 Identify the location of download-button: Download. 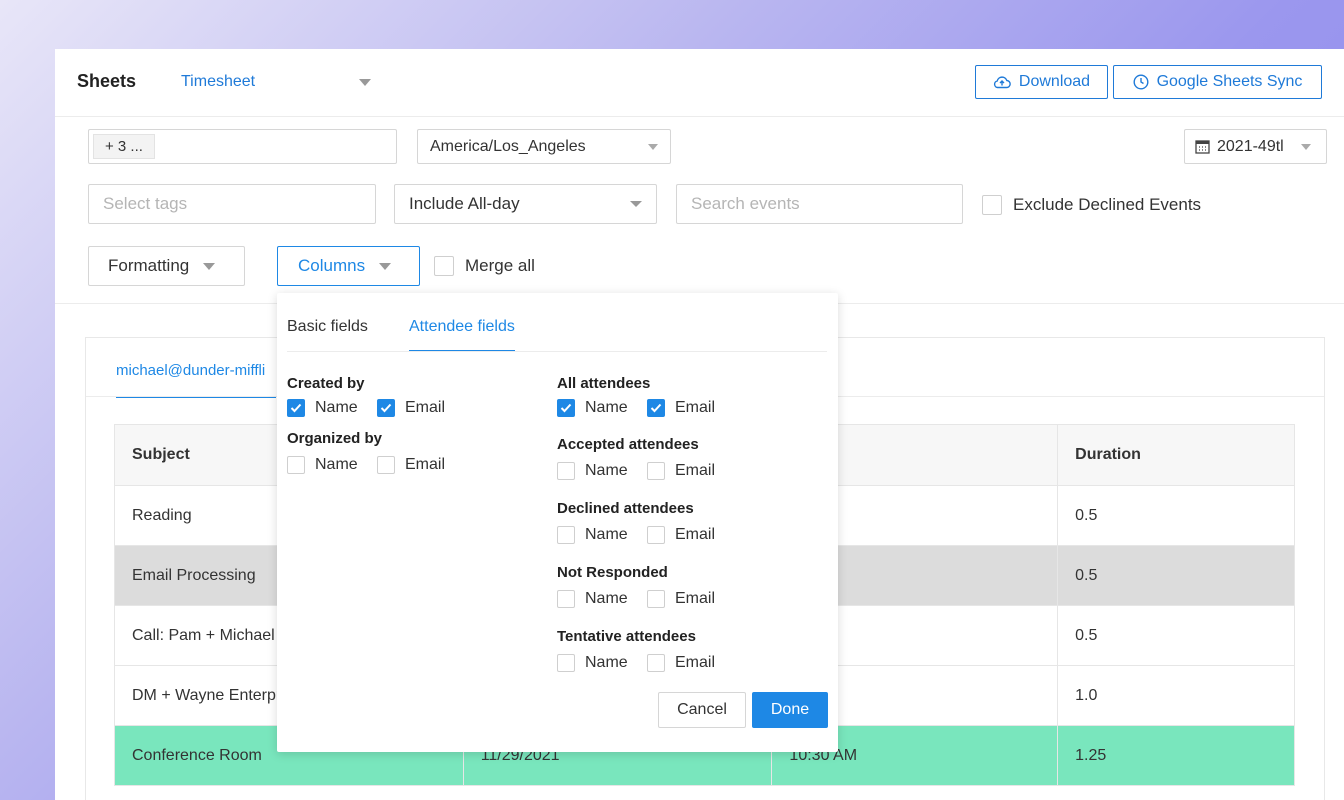
(1041, 82).